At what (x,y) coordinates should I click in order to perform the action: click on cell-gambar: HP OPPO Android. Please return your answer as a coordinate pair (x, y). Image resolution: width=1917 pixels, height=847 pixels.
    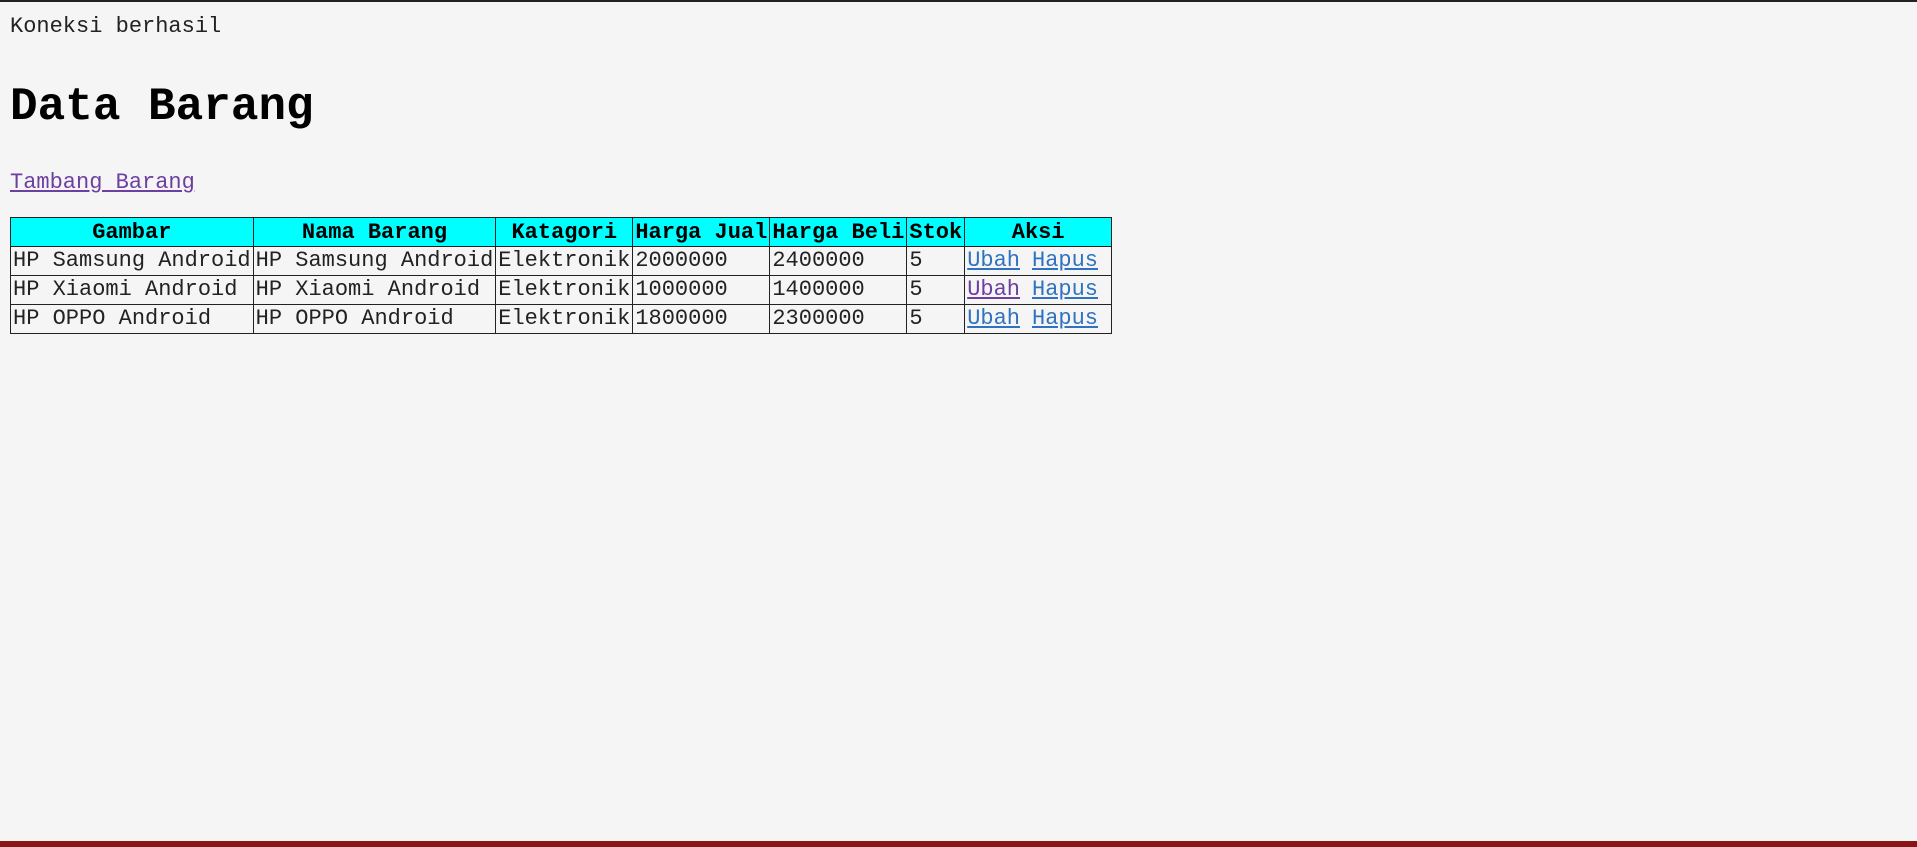
    Looking at the image, I should click on (132, 319).